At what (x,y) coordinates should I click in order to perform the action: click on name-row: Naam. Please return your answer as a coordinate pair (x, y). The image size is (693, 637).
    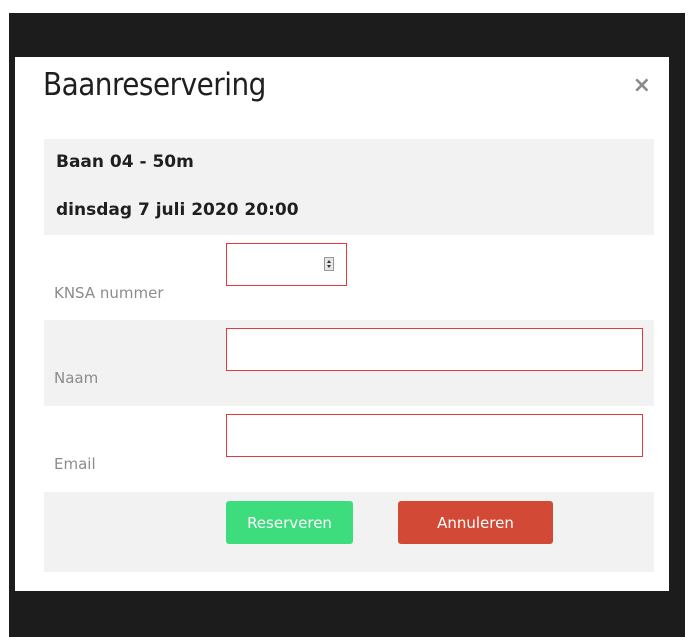
    Looking at the image, I should click on (349, 363).